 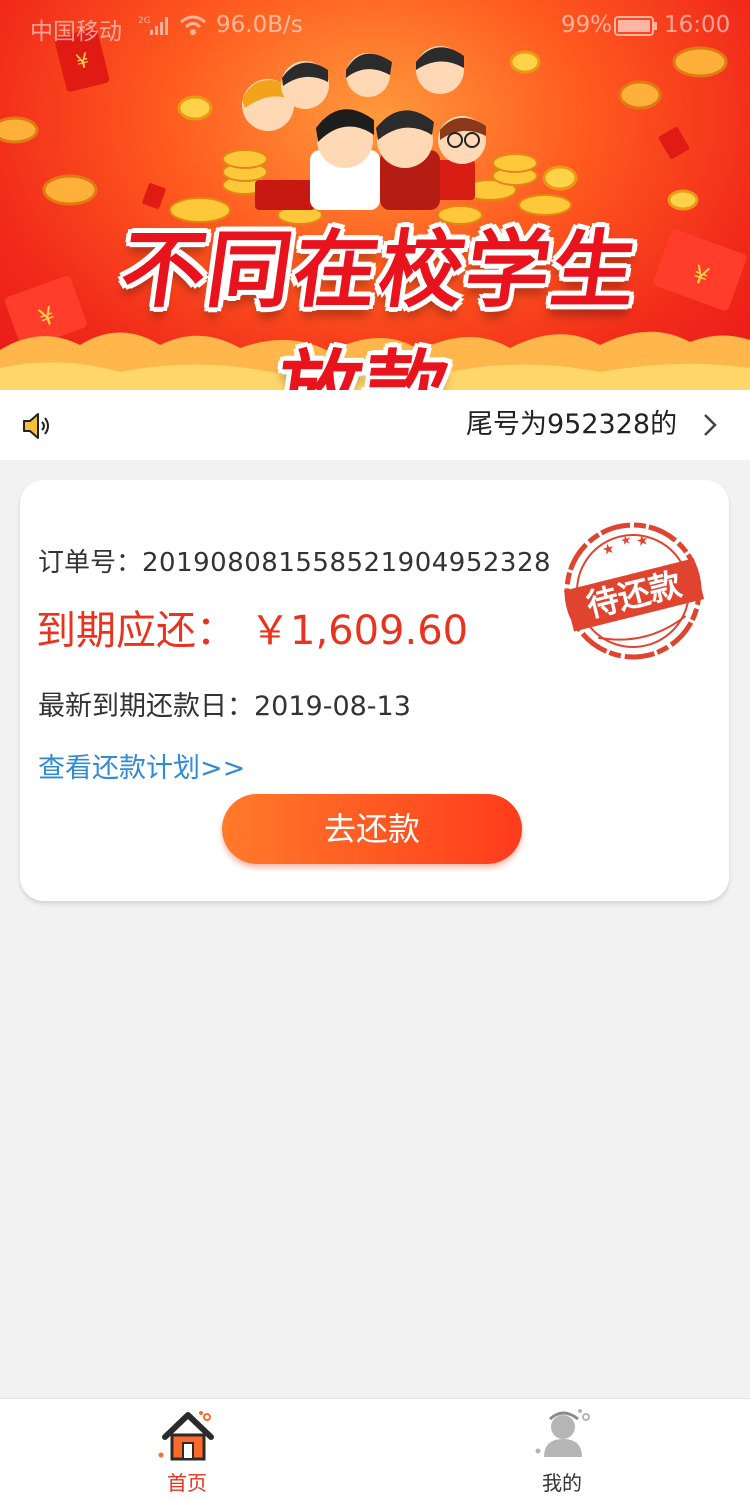 I want to click on banner-title: 不同在校学生放款, so click(x=380, y=305).